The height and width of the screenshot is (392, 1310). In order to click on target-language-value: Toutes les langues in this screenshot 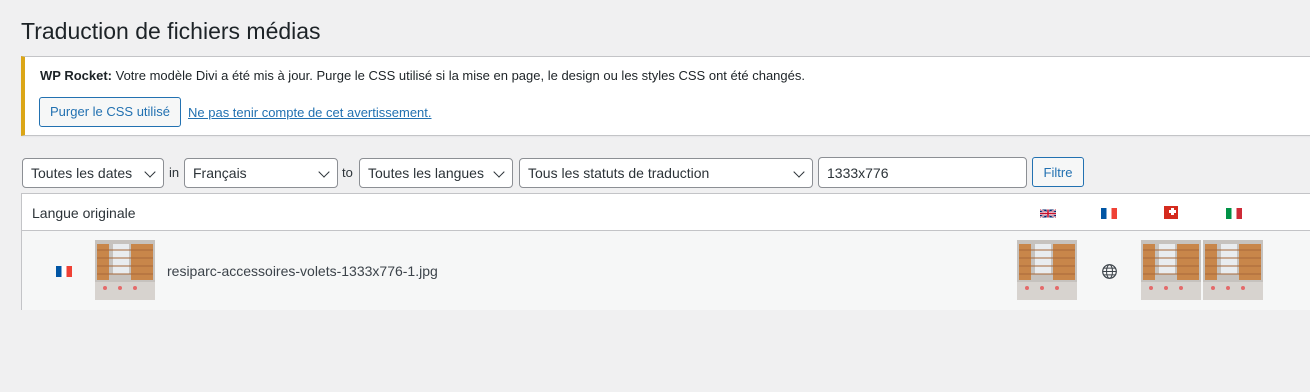, I will do `click(426, 173)`.